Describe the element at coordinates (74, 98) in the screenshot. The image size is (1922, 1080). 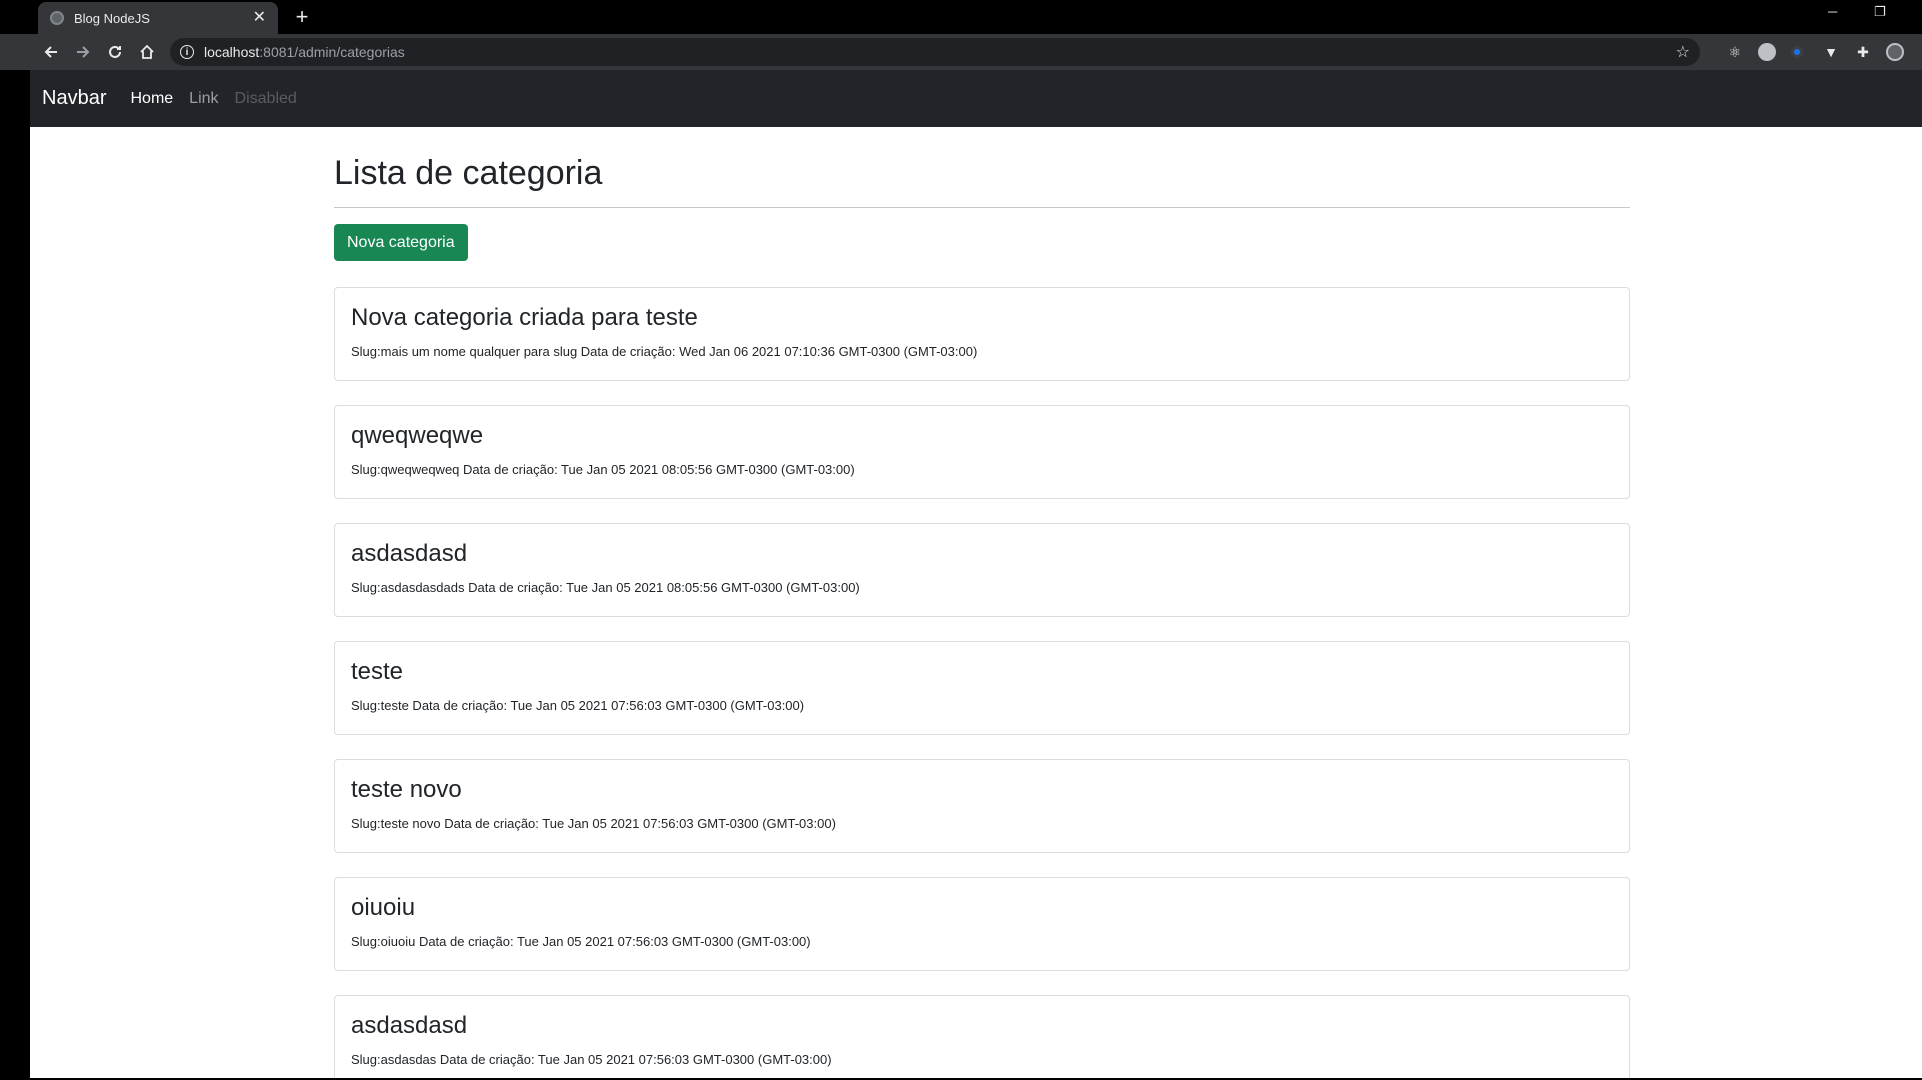
I see `navbar-brand: Navbar` at that location.